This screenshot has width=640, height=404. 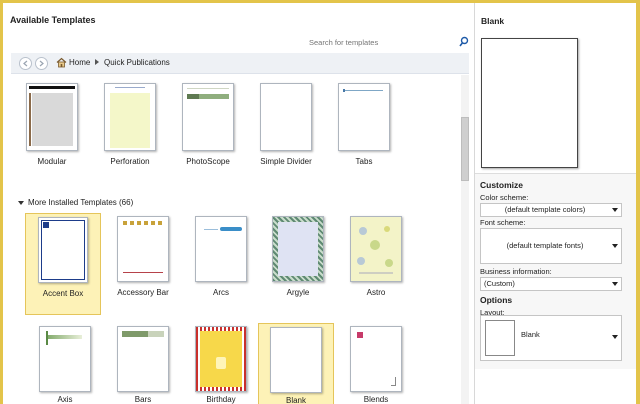 What do you see at coordinates (221, 399) in the screenshot?
I see `template-label: Birthday` at bounding box center [221, 399].